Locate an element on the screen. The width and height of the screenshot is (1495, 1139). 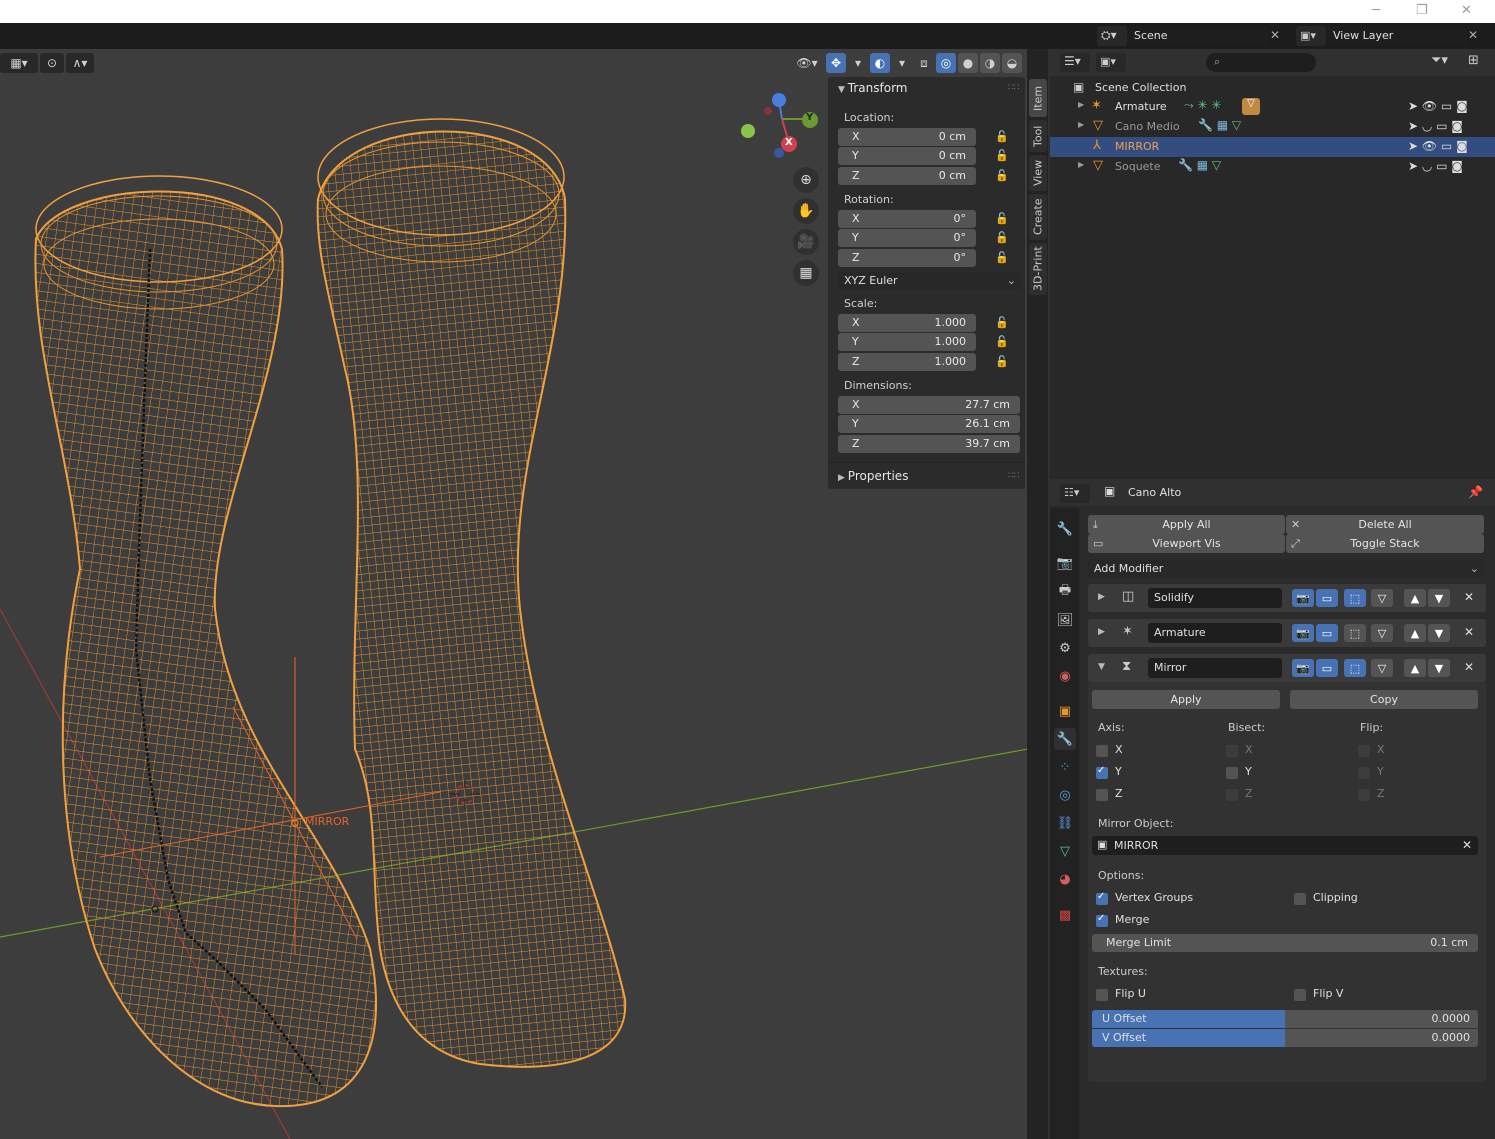
rendered-shading-icon: ◒ is located at coordinates (1012, 63).